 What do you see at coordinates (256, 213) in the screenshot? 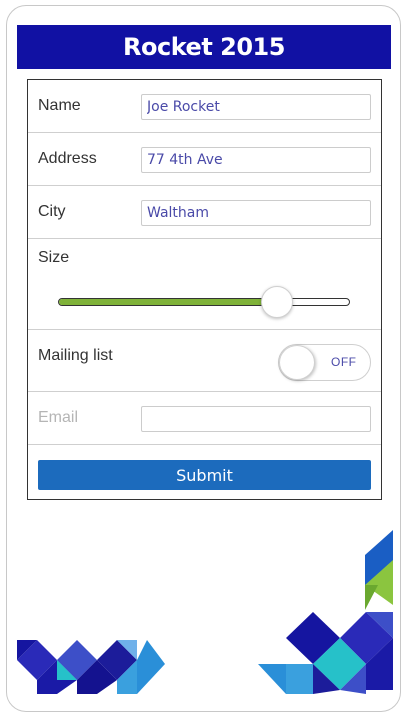
I see `city-input` at bounding box center [256, 213].